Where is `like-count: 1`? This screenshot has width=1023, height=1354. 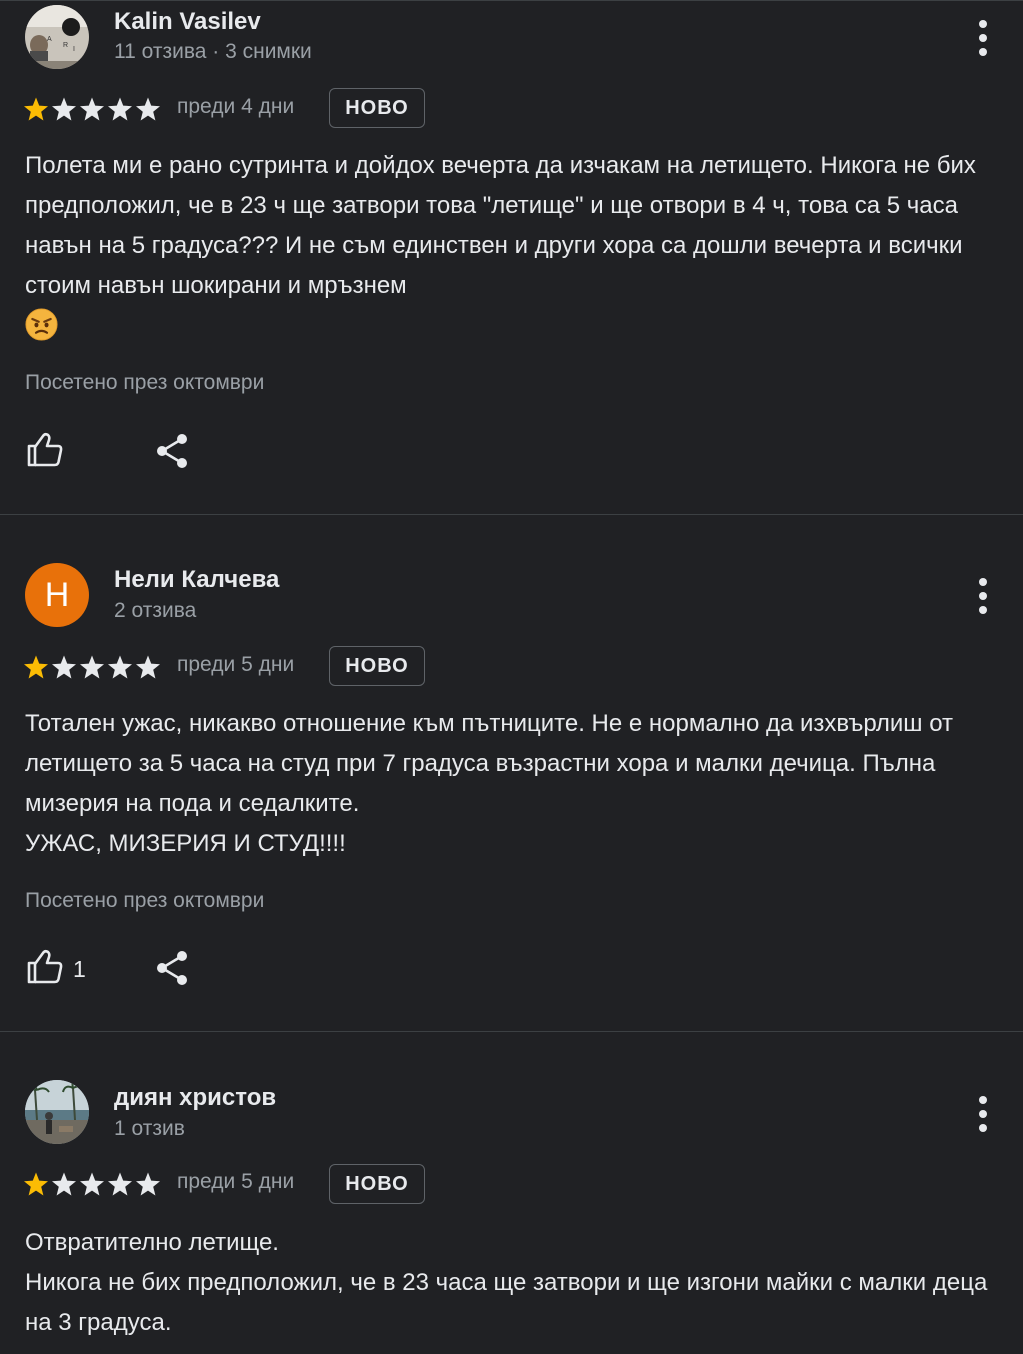
like-count: 1 is located at coordinates (79, 969).